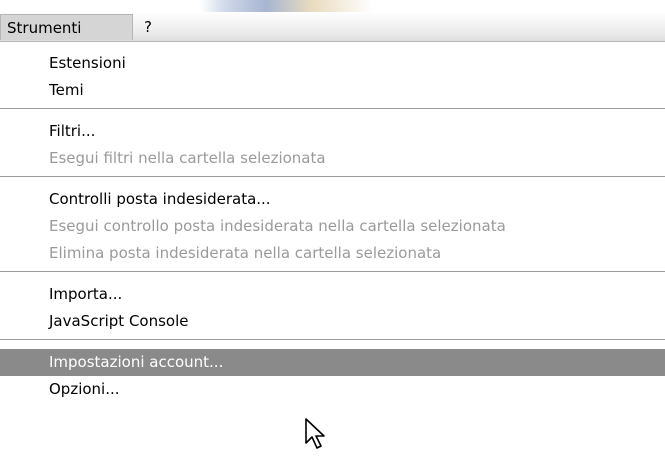 Image resolution: width=665 pixels, height=468 pixels. I want to click on menu-bar: Strumenti ?, so click(332, 27).